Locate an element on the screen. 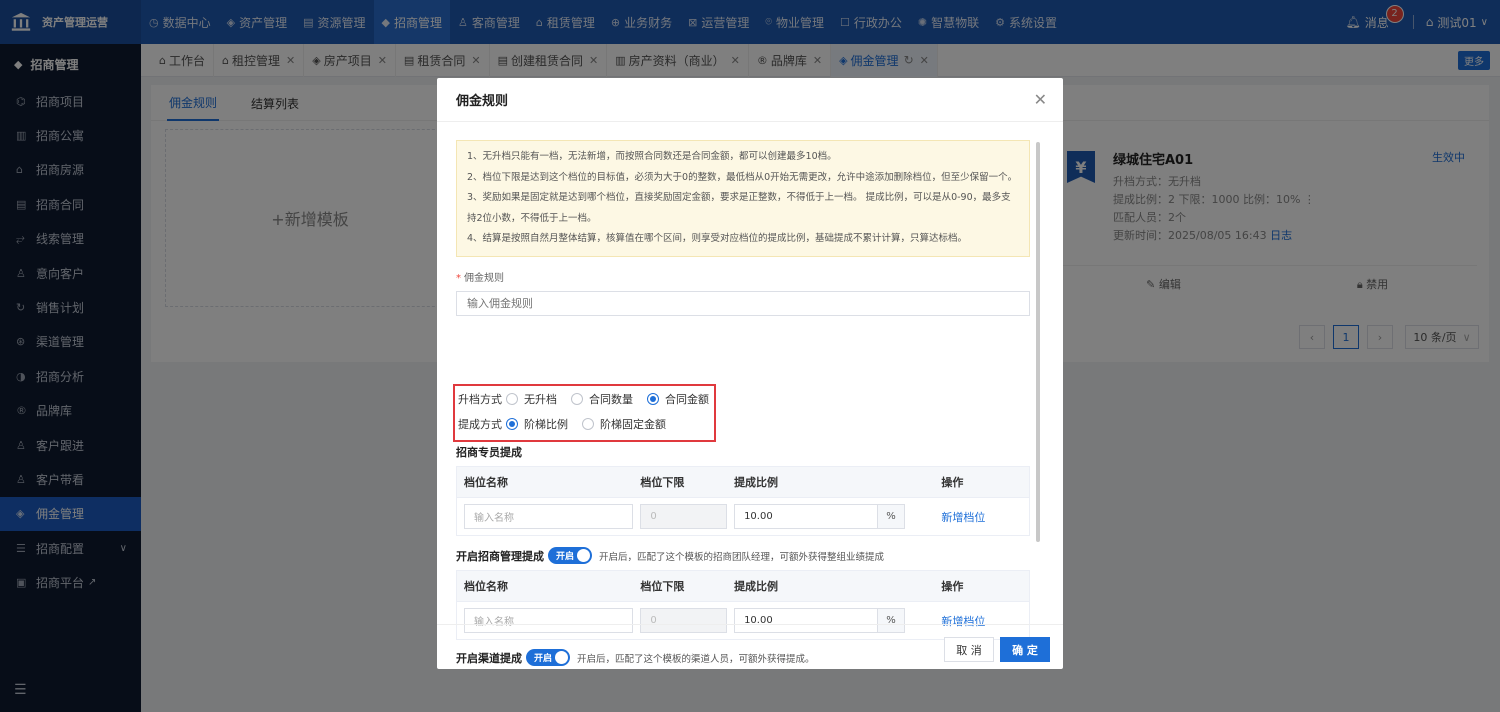 The width and height of the screenshot is (1500, 712). ratio-input: 10.00 is located at coordinates (806, 516).